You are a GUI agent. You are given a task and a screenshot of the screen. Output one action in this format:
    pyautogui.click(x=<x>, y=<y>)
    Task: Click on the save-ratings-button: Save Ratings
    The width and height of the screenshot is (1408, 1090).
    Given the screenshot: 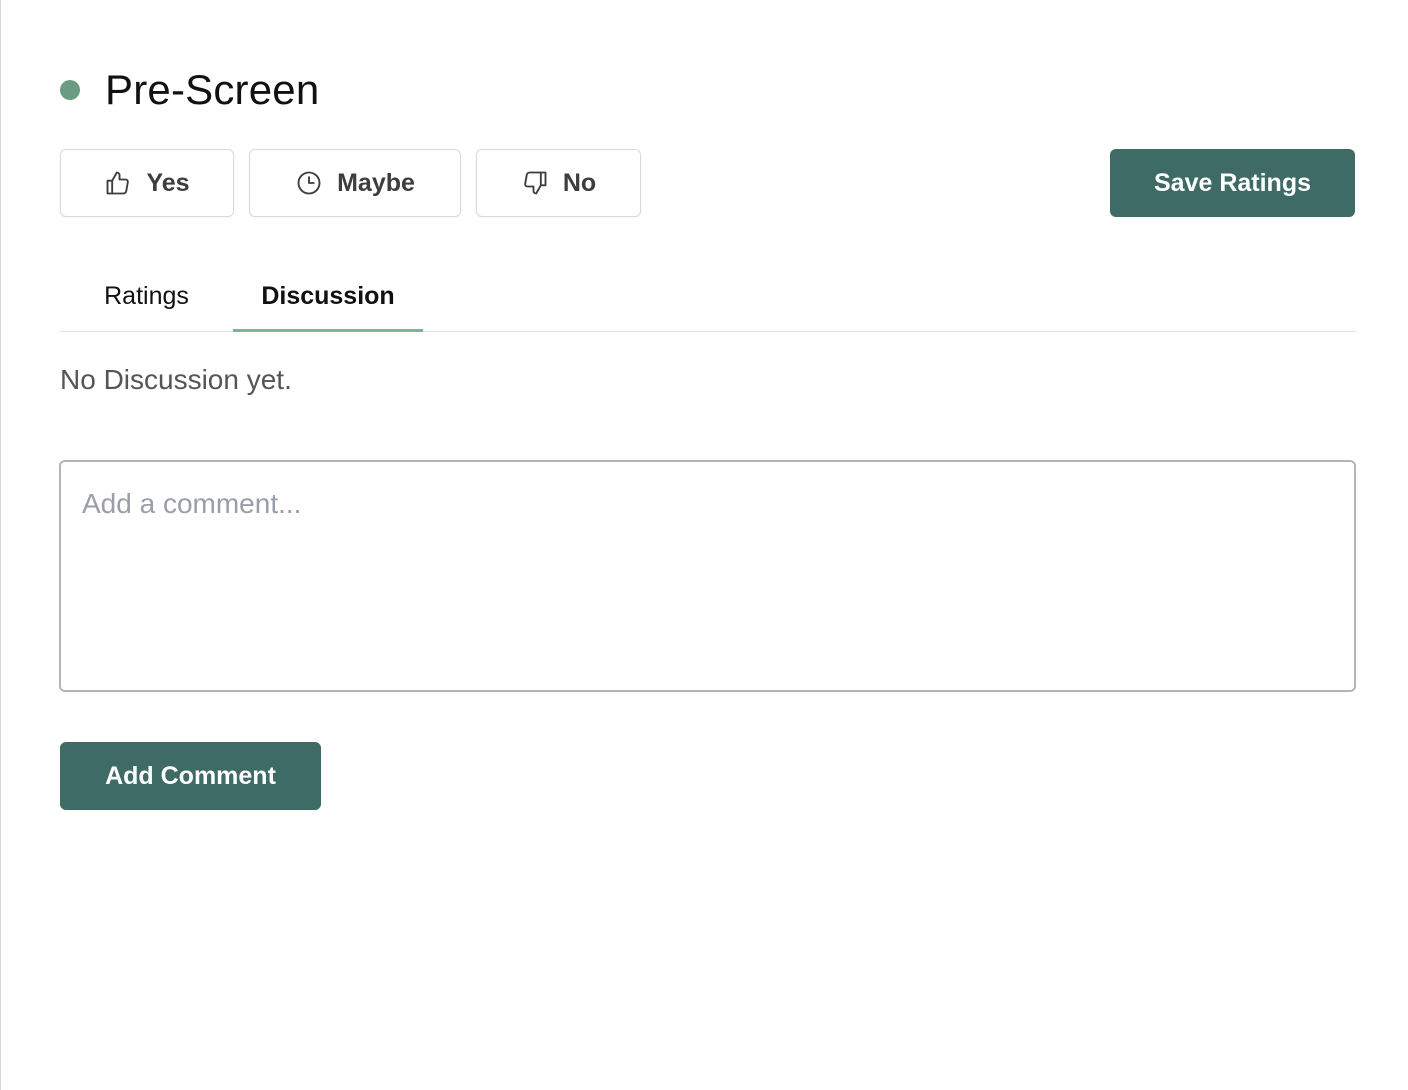 What is the action you would take?
    pyautogui.click(x=1232, y=183)
    